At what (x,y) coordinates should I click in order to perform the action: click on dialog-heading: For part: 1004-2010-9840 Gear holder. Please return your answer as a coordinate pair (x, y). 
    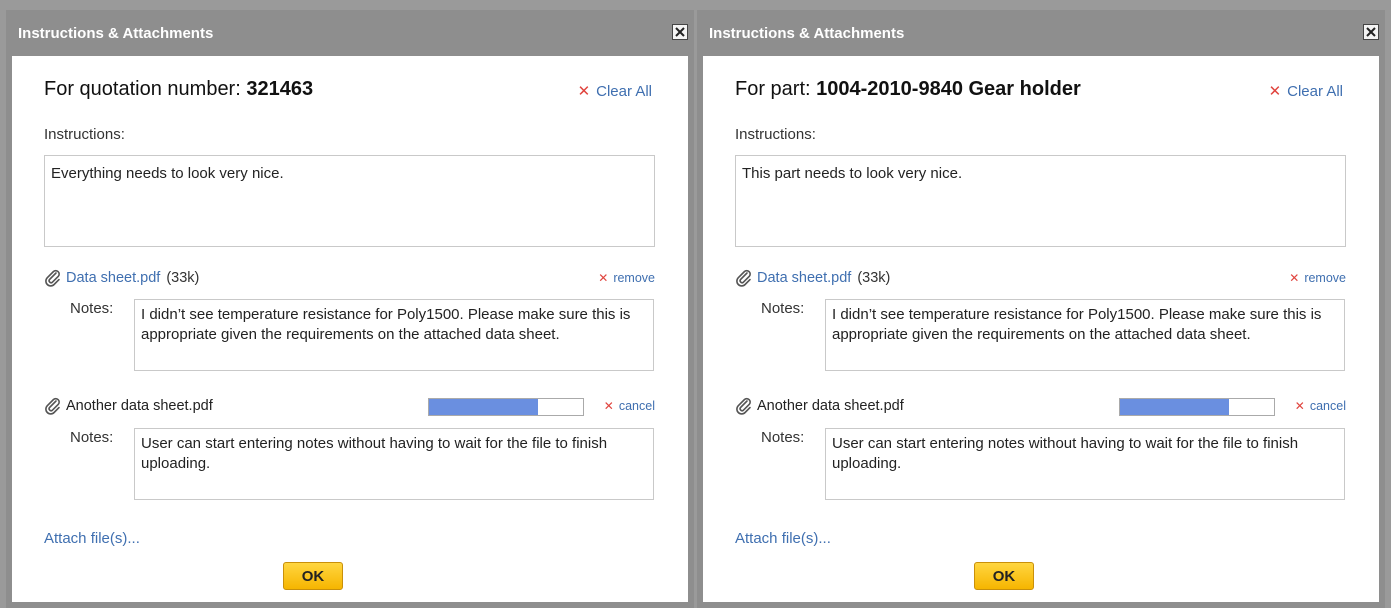
    Looking at the image, I should click on (908, 89).